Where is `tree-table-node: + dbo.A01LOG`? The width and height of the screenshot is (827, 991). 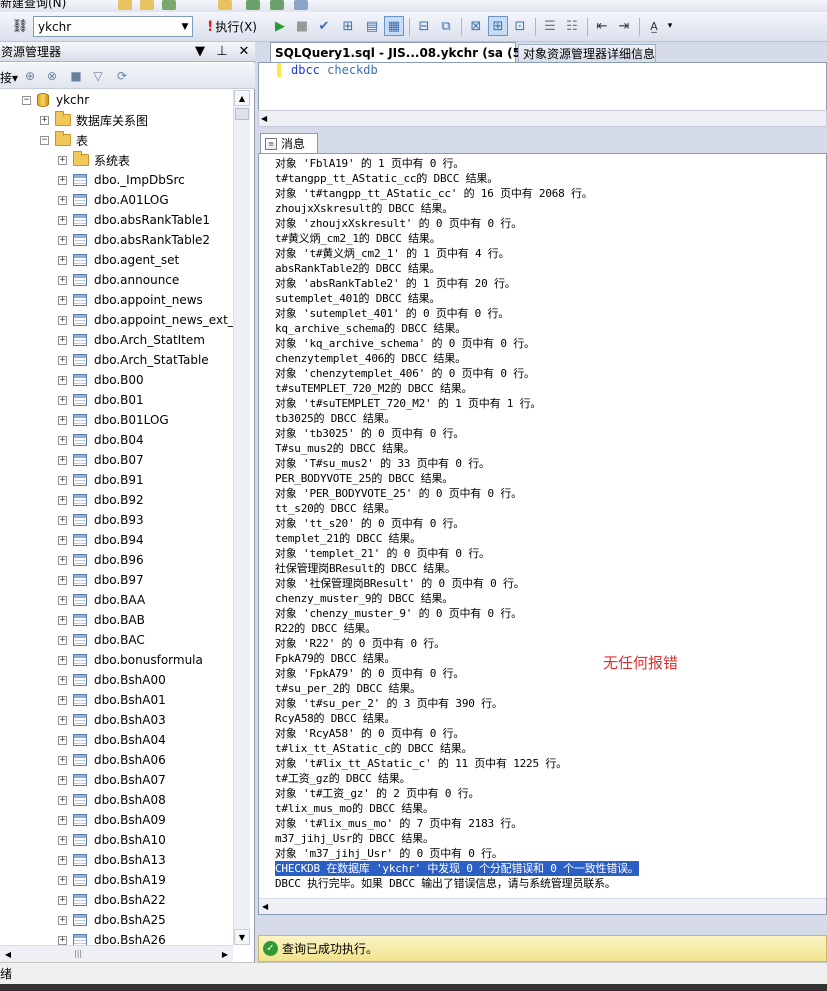
tree-table-node: + dbo.A01LOG is located at coordinates (113, 200).